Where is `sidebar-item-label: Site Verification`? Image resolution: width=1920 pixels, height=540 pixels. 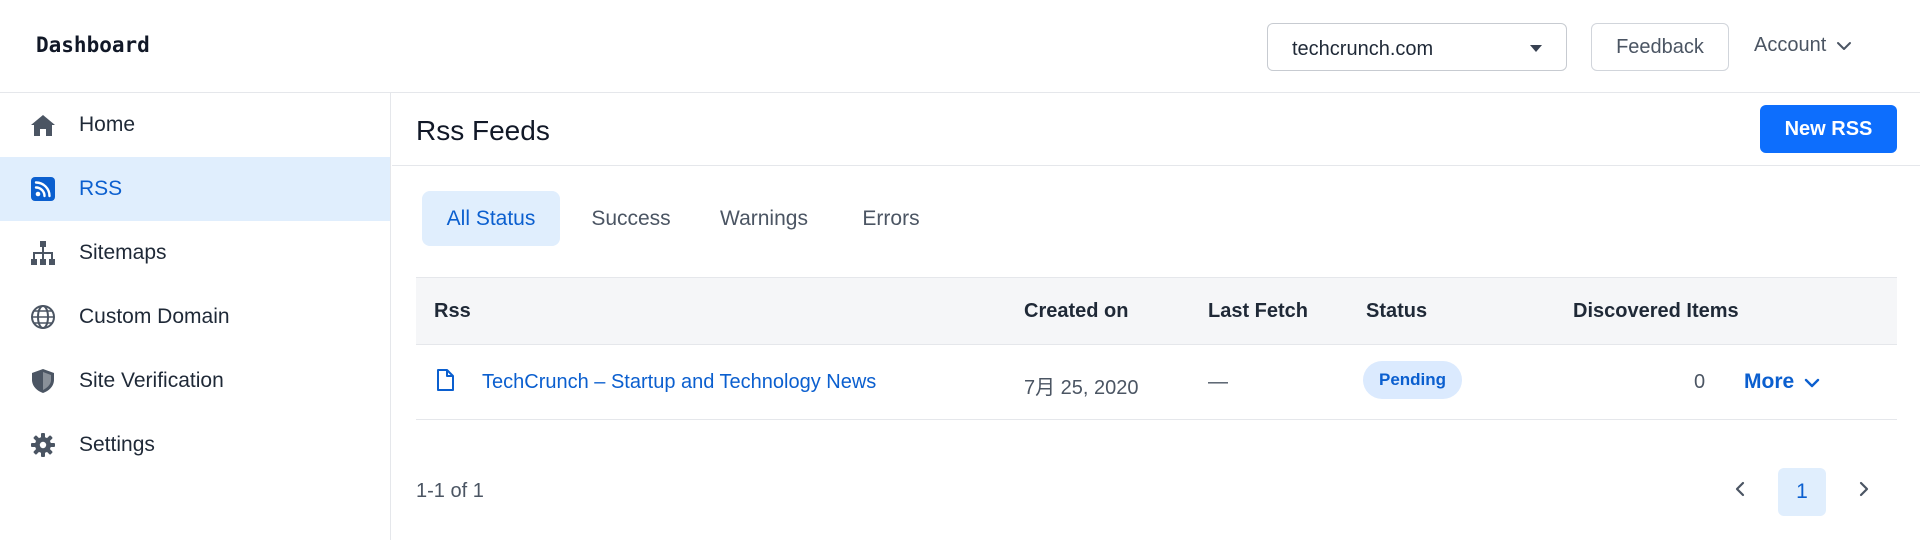
sidebar-item-label: Site Verification is located at coordinates (151, 380).